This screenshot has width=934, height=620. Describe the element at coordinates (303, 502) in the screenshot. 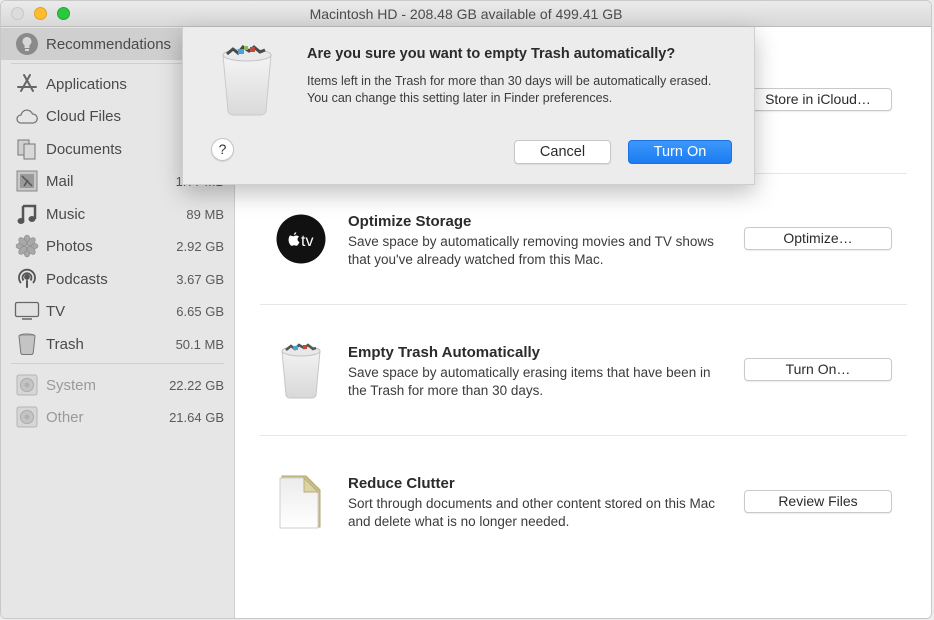

I see `document-icon` at that location.